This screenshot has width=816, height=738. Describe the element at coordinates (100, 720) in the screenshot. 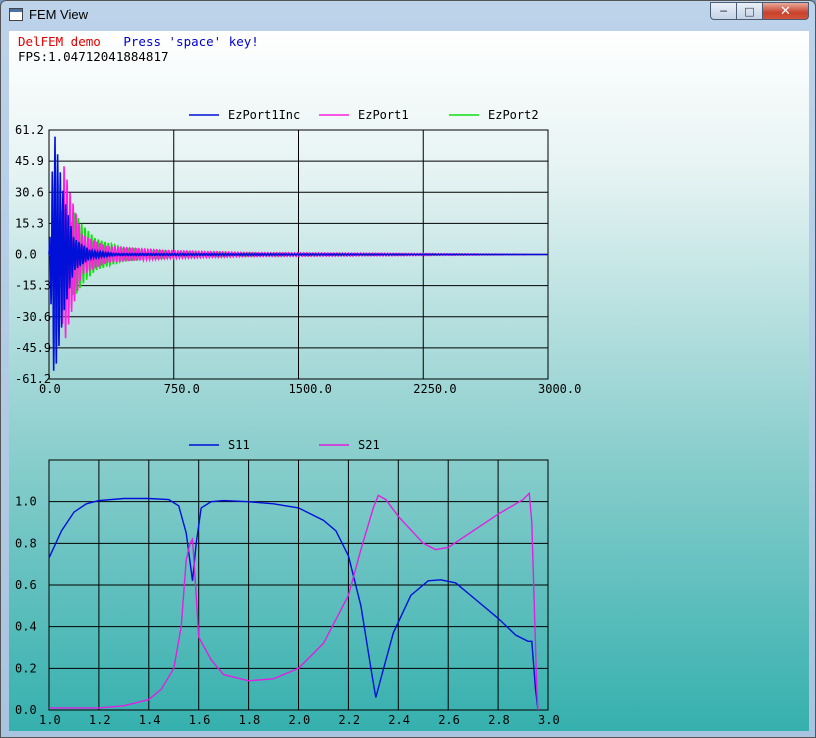

I see `x-tick-label: 1.2` at that location.